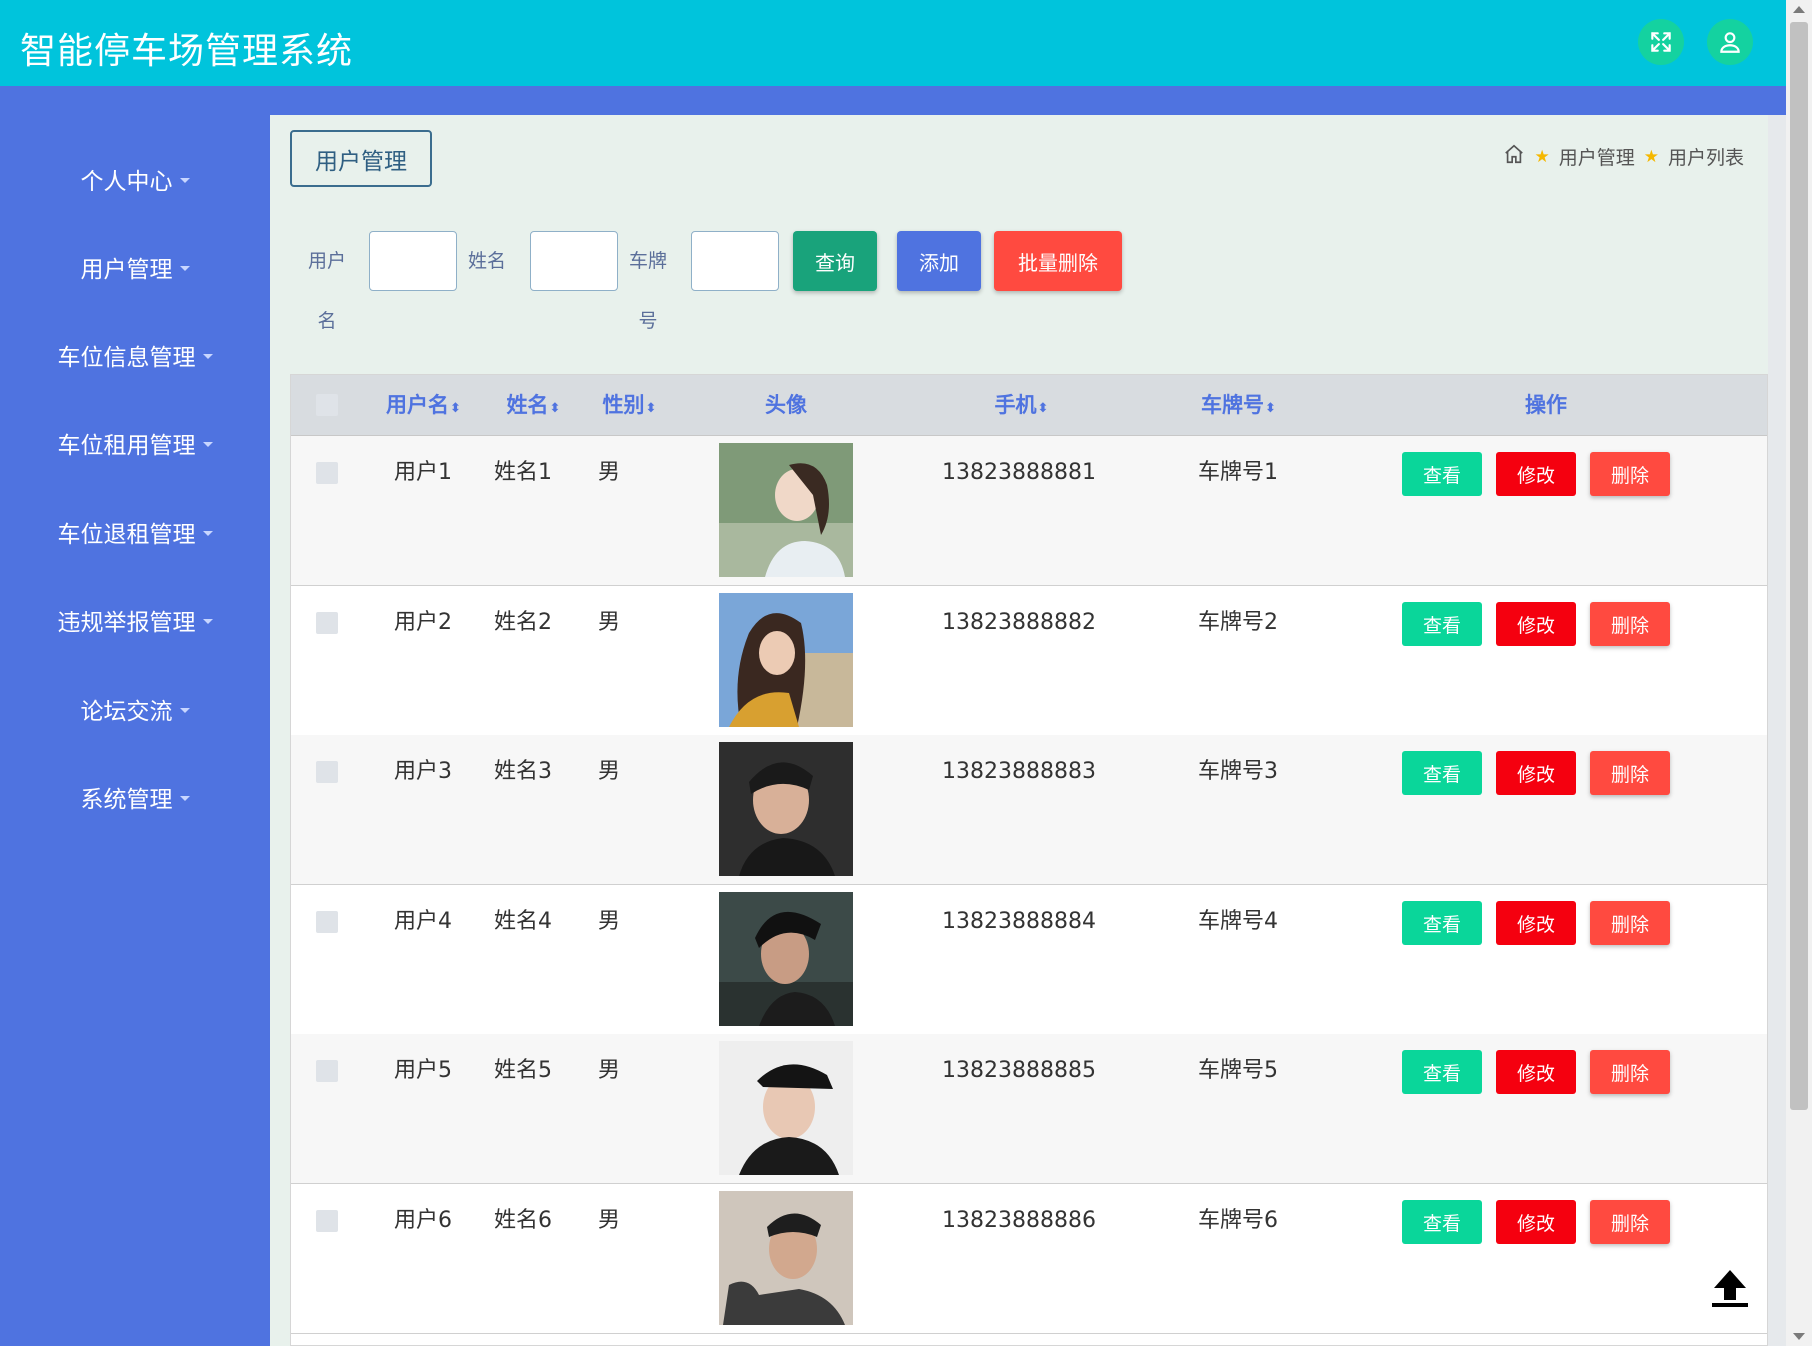 Image resolution: width=1812 pixels, height=1346 pixels. I want to click on column-header-gender: 性别⬍, so click(629, 405).